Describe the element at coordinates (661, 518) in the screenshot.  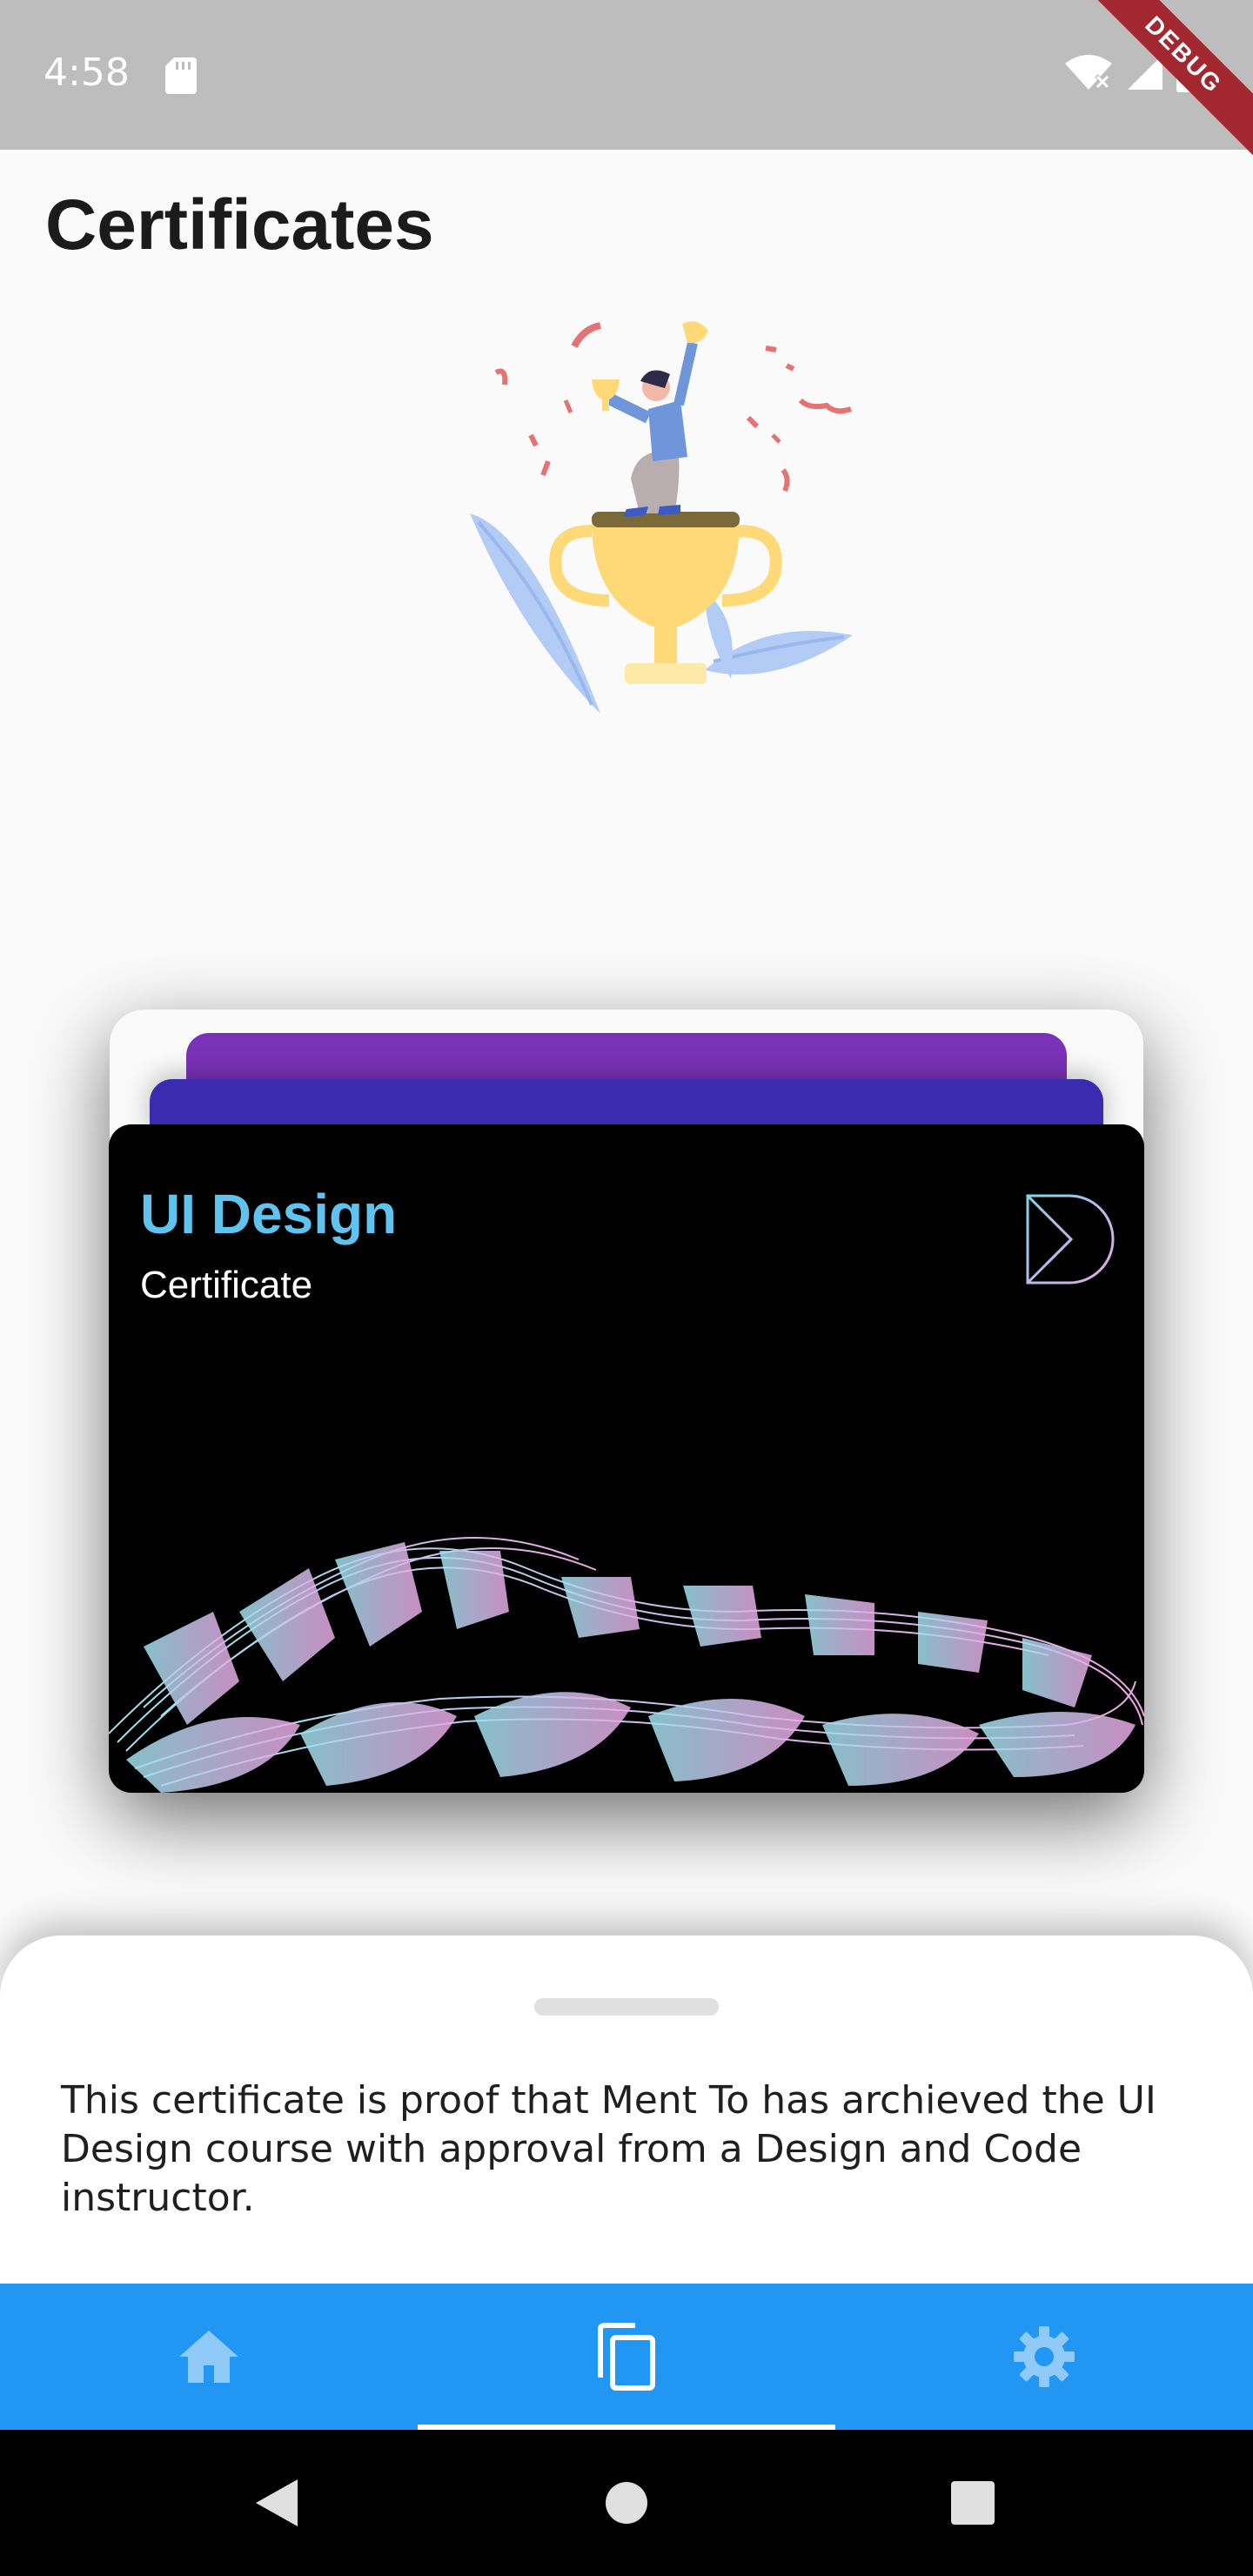
I see `trophy-illustration` at that location.